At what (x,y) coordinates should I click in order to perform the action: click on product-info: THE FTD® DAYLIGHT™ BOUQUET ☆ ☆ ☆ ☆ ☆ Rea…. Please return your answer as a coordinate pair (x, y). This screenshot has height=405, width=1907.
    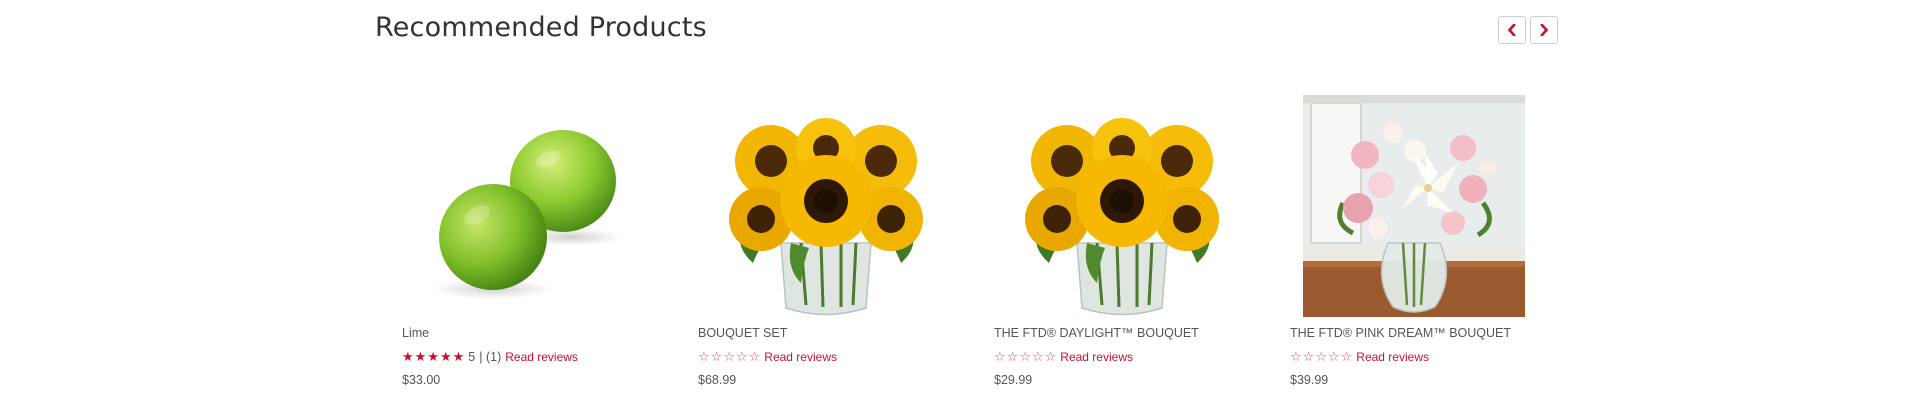
    Looking at the image, I should click on (1119, 356).